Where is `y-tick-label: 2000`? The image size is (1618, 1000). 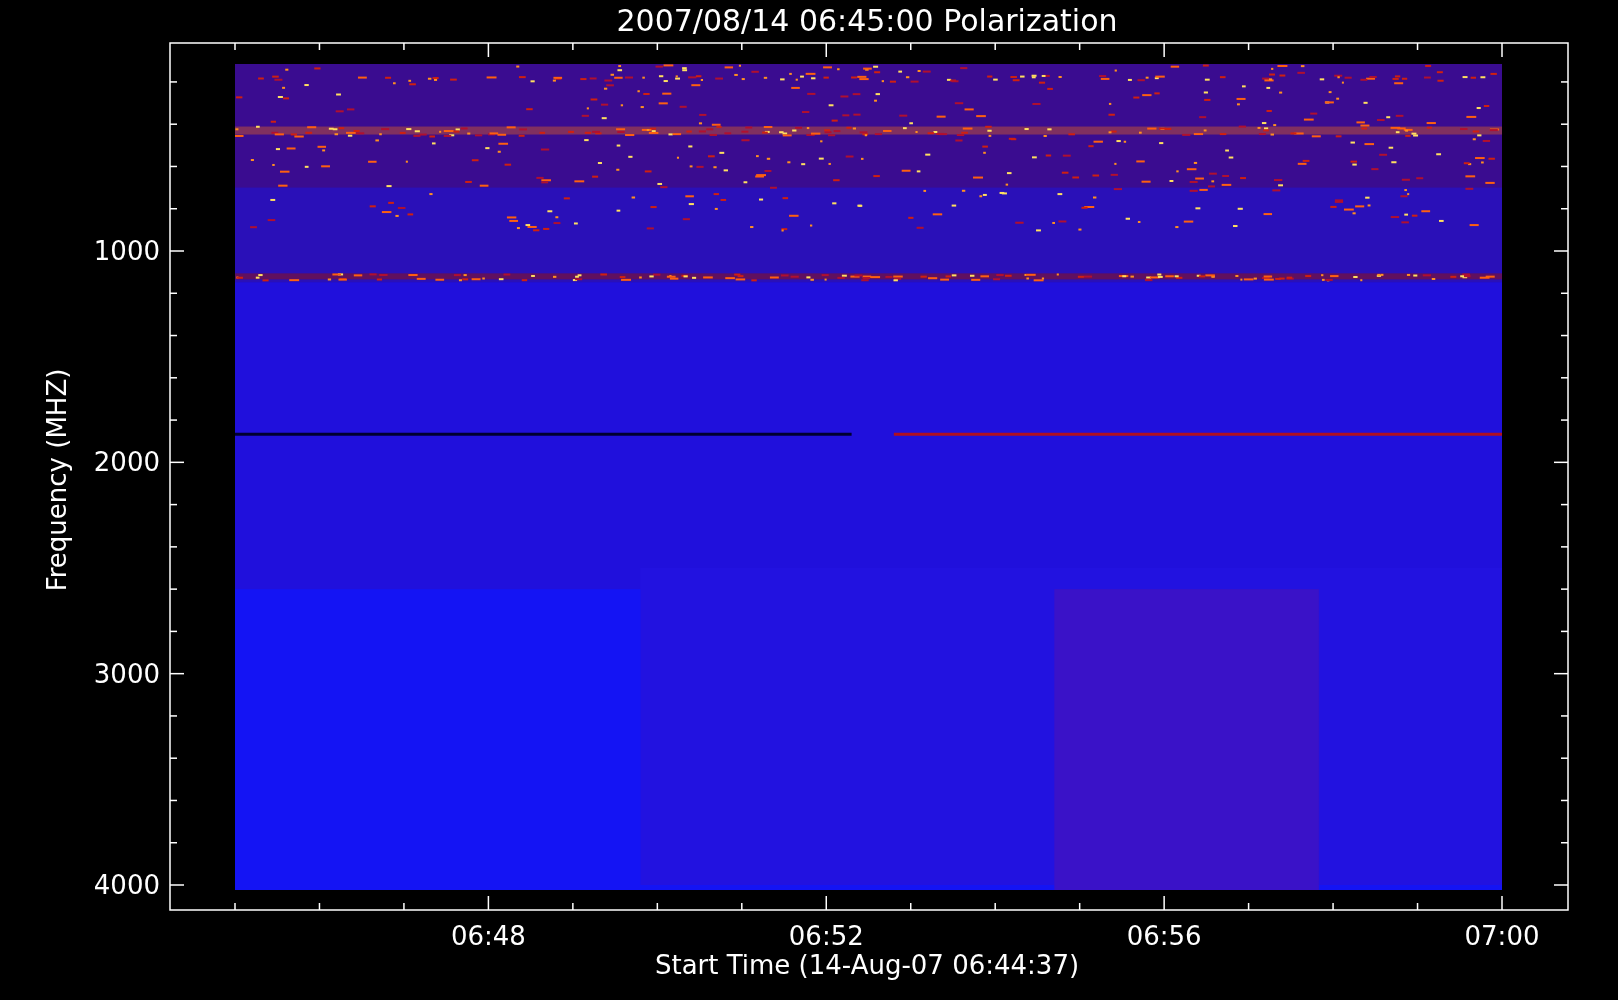
y-tick-label: 2000 is located at coordinates (126, 462).